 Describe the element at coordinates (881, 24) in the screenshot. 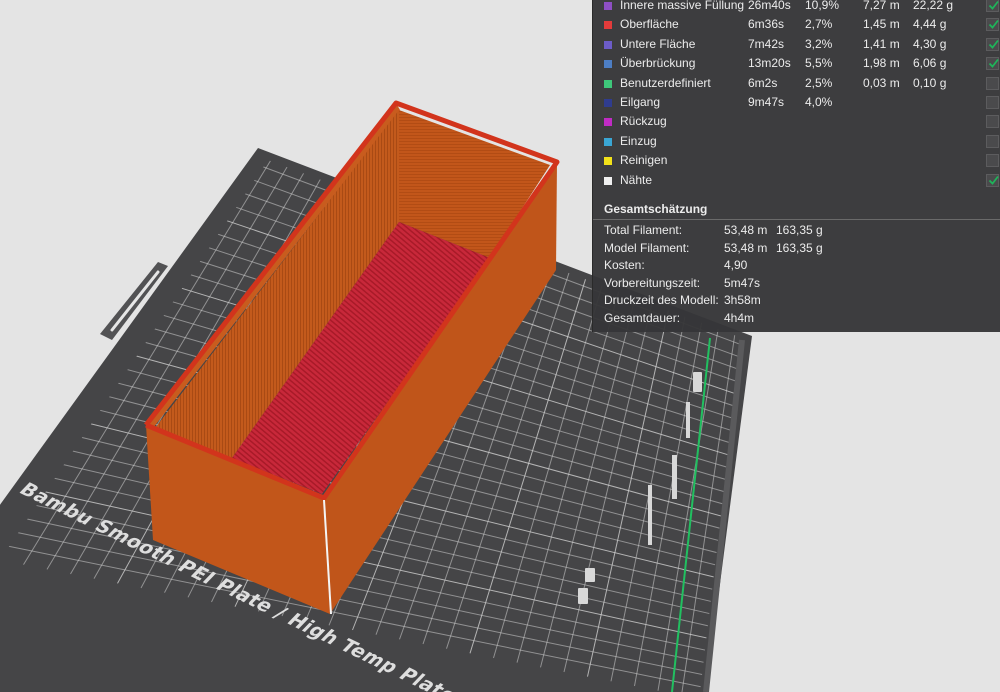

I see `line-type-length: 1,45 m` at that location.